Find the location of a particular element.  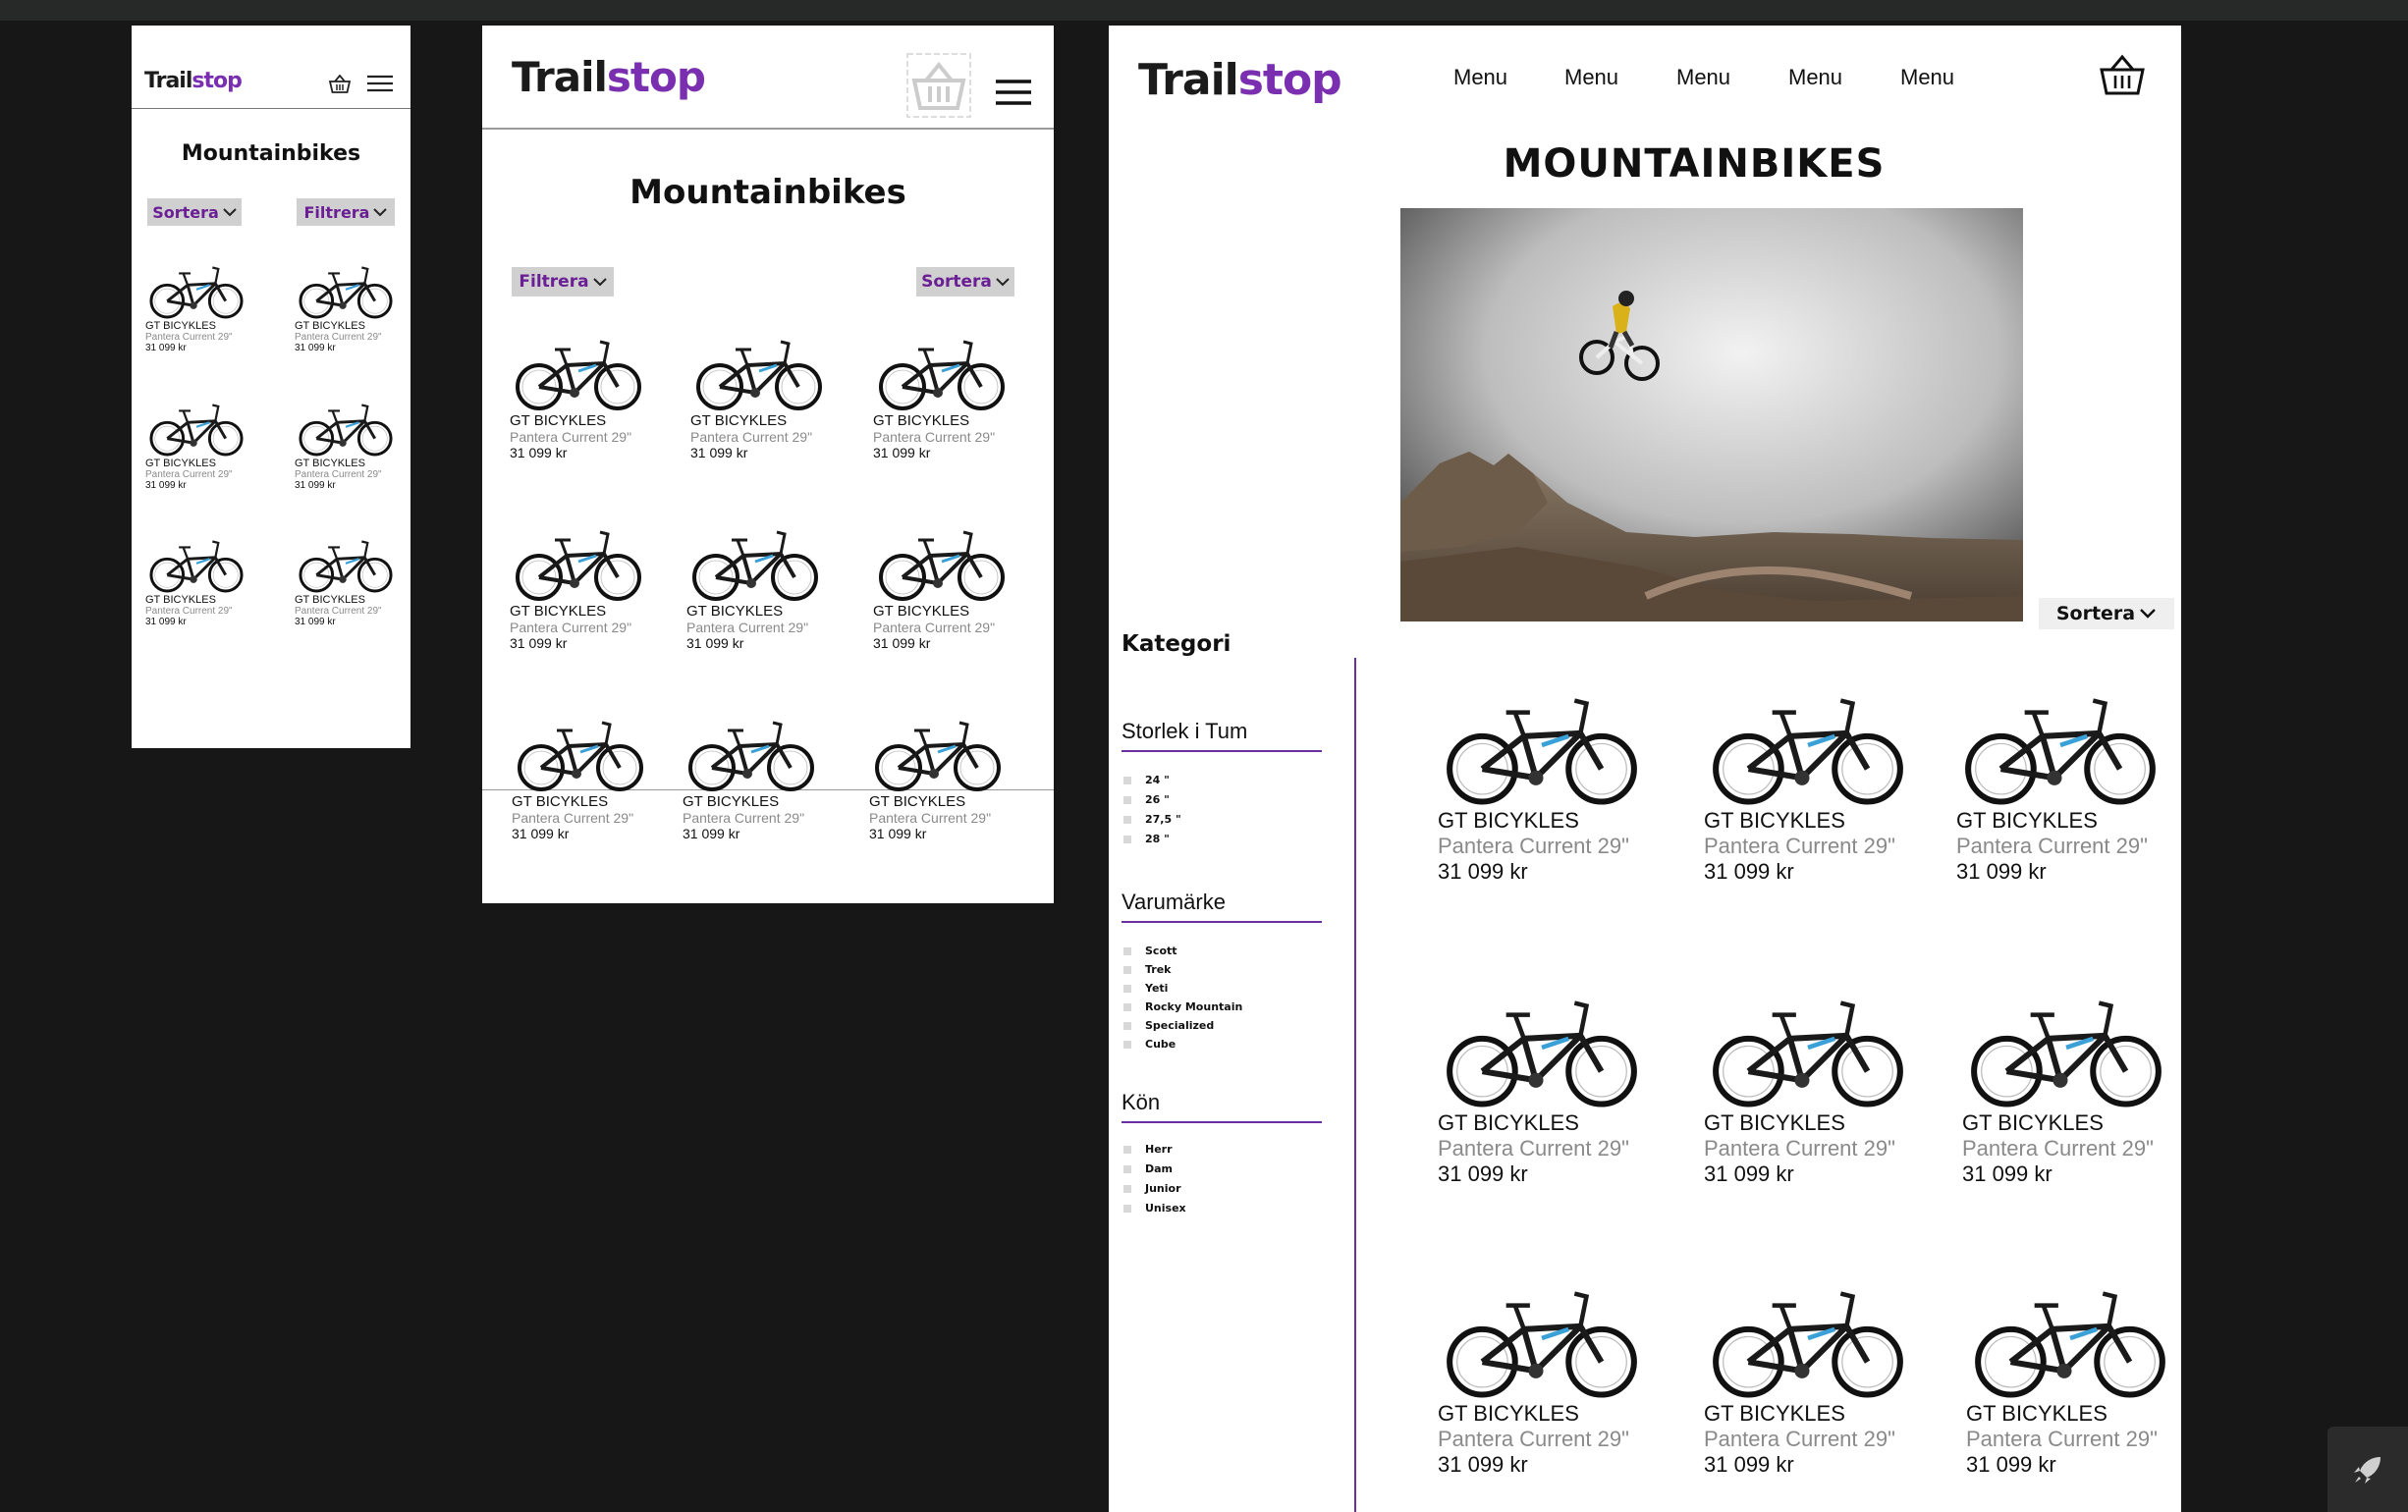

rocket-button is located at coordinates (2368, 1469).